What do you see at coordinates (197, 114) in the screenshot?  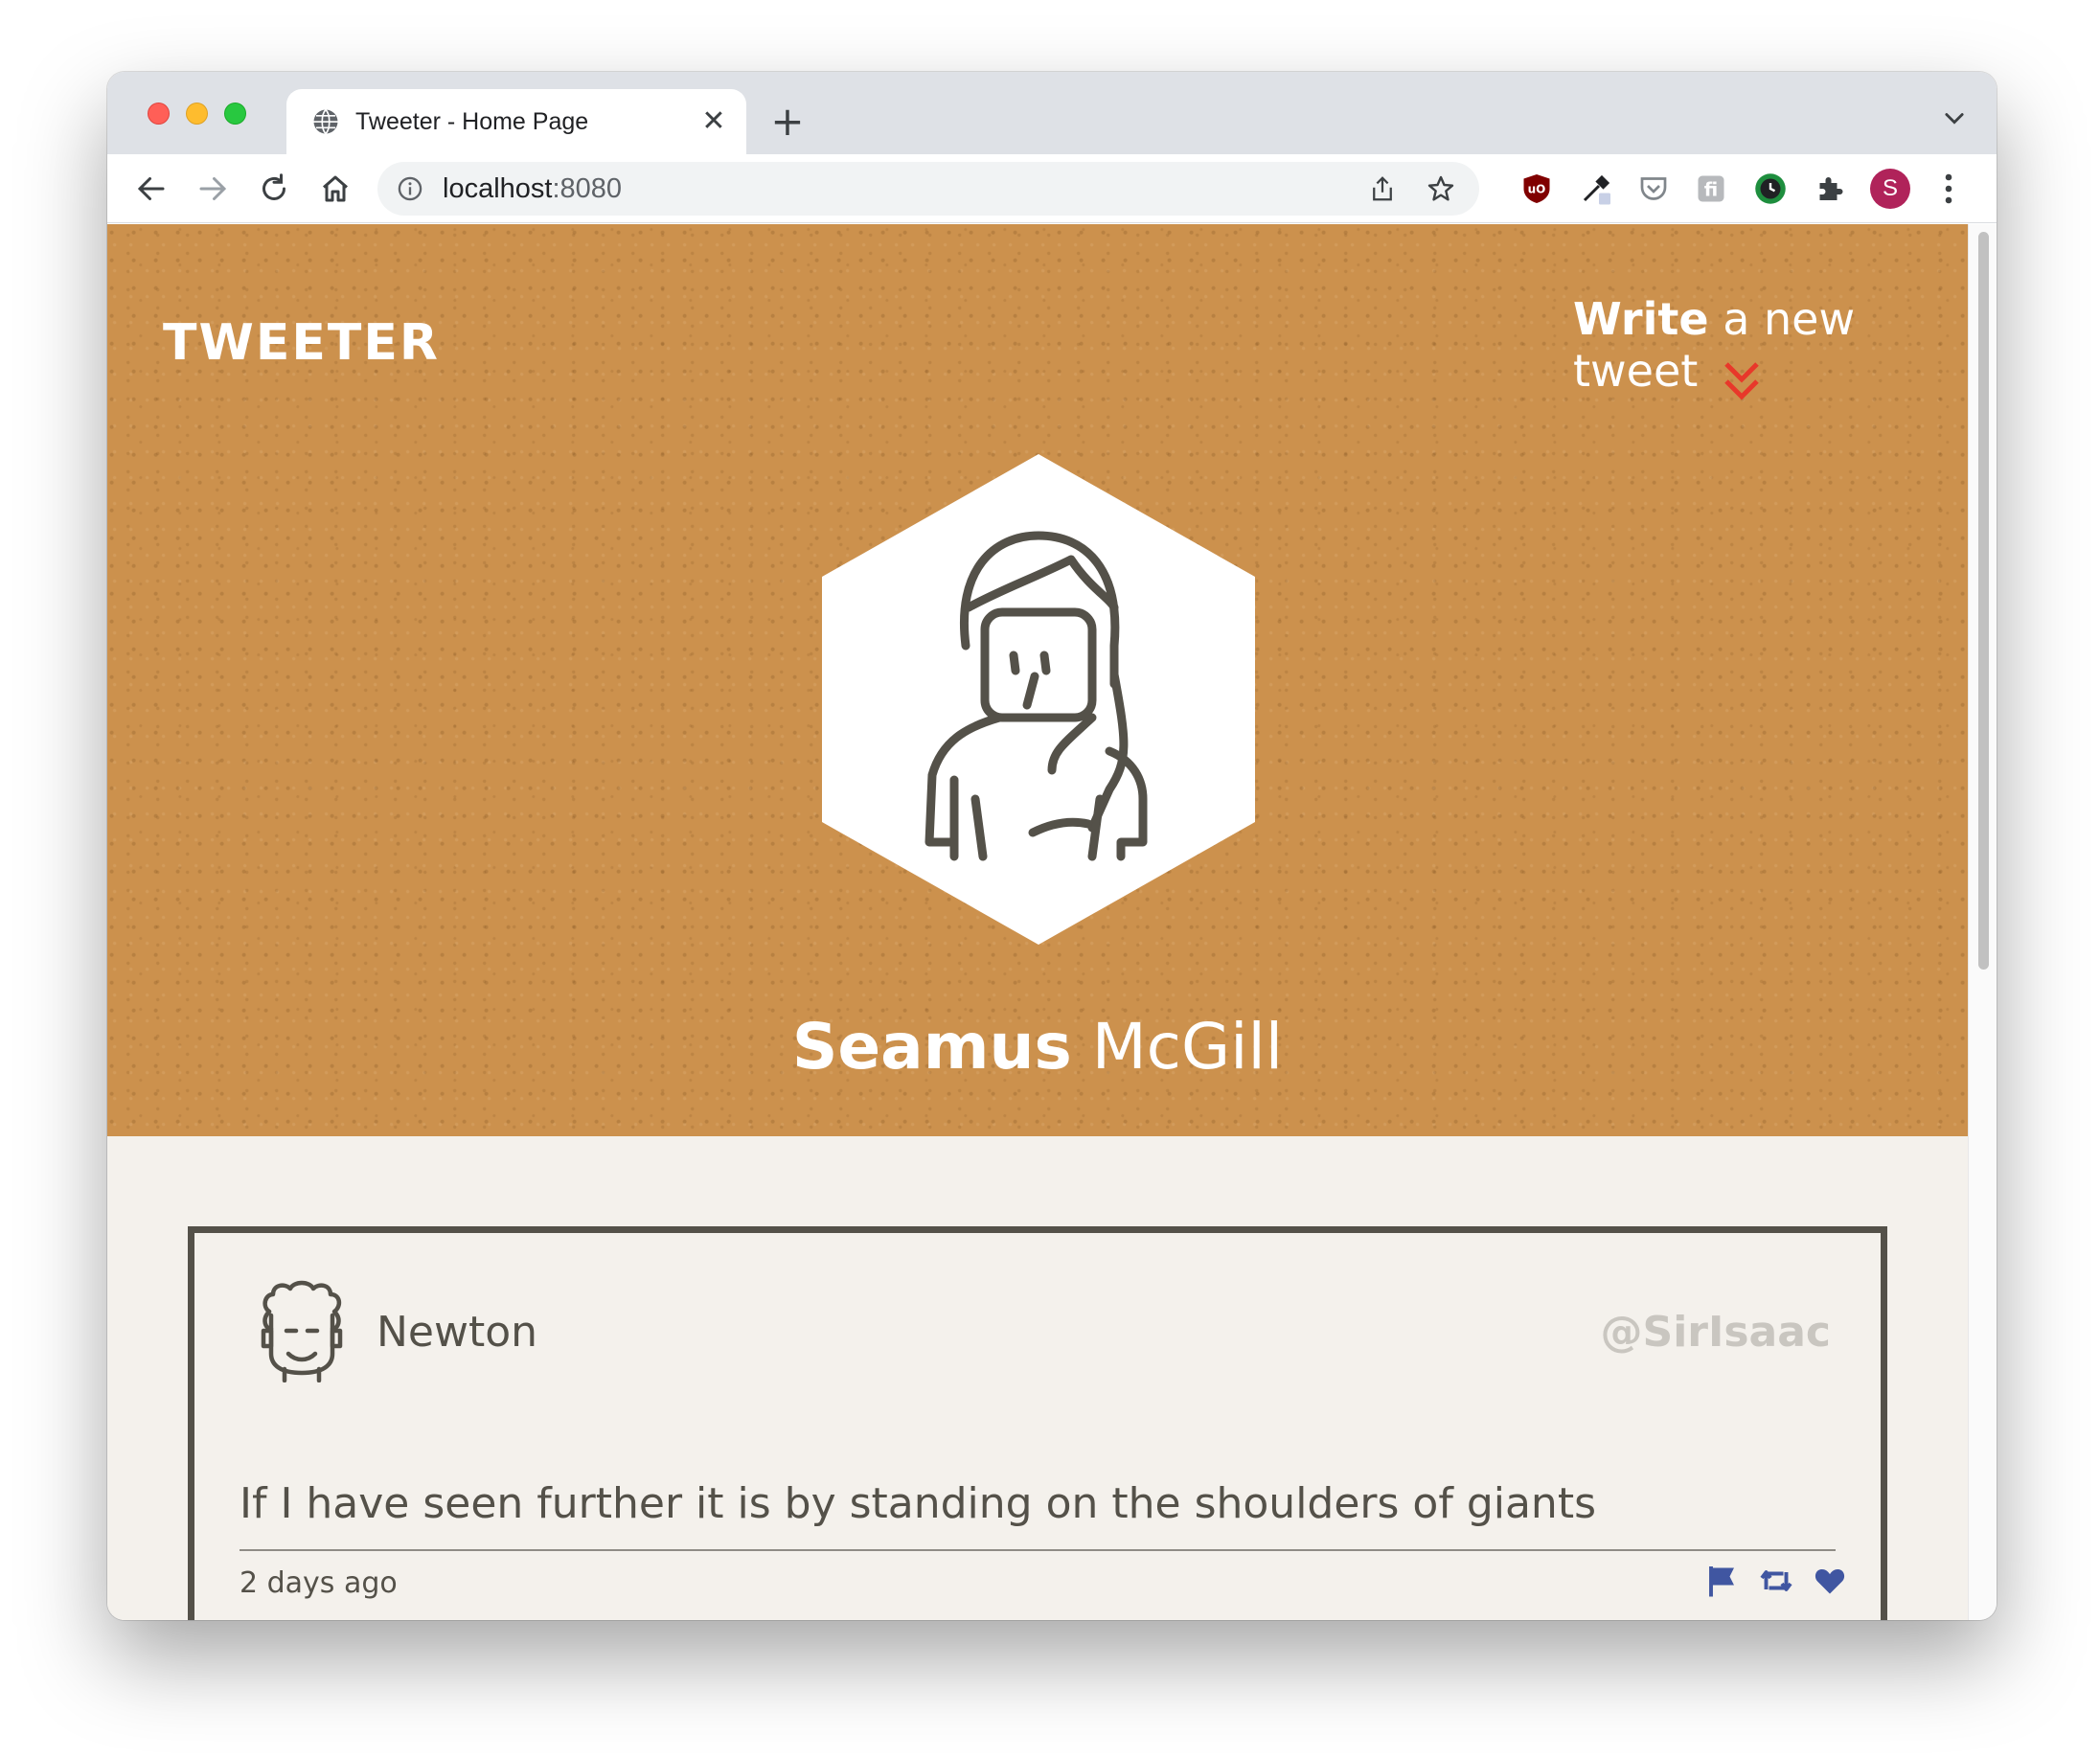 I see `minimize-window-button` at bounding box center [197, 114].